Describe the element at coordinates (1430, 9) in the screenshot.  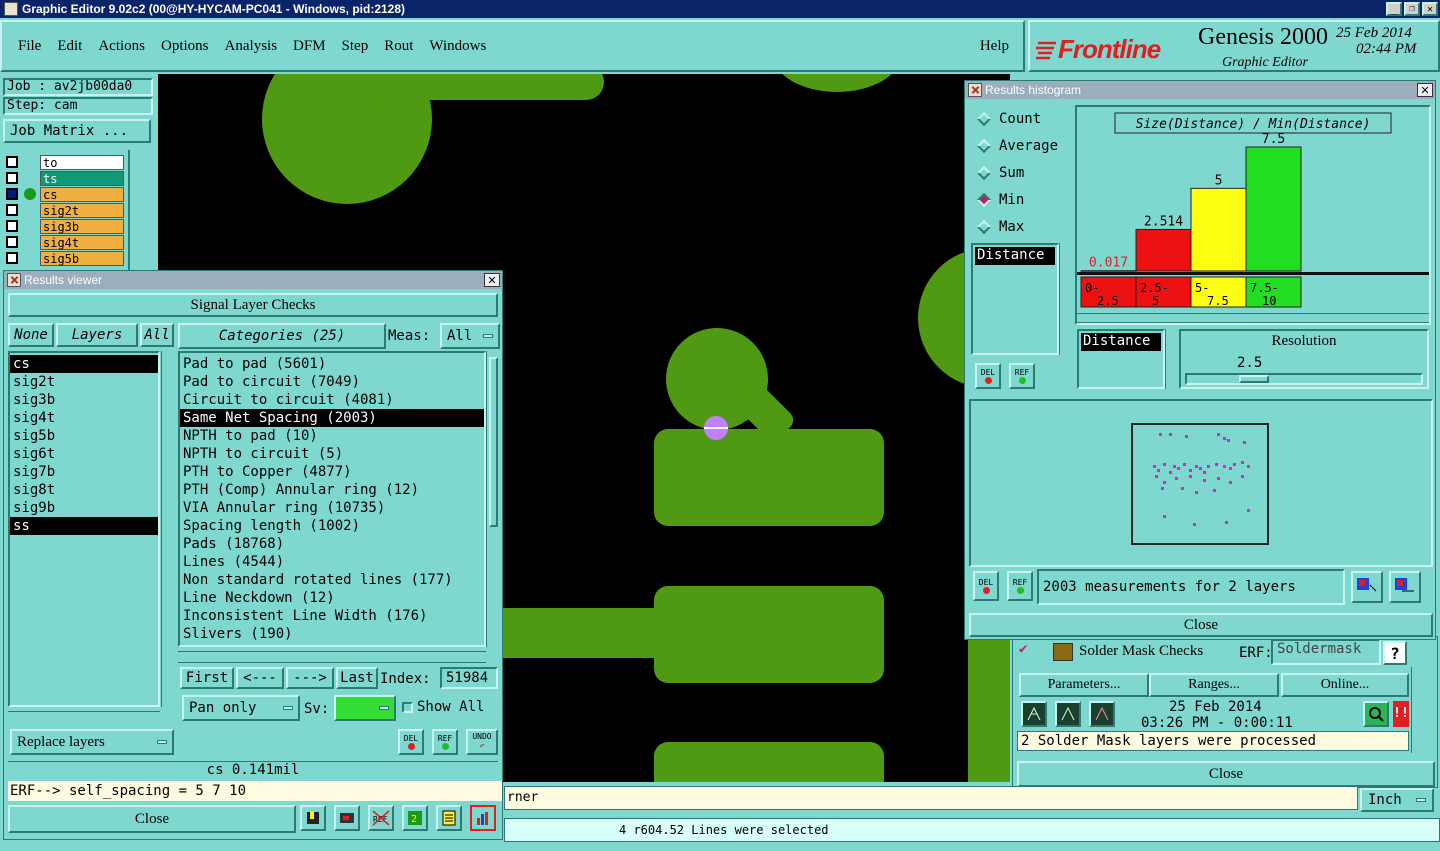
I see `close-window-button: ✕` at that location.